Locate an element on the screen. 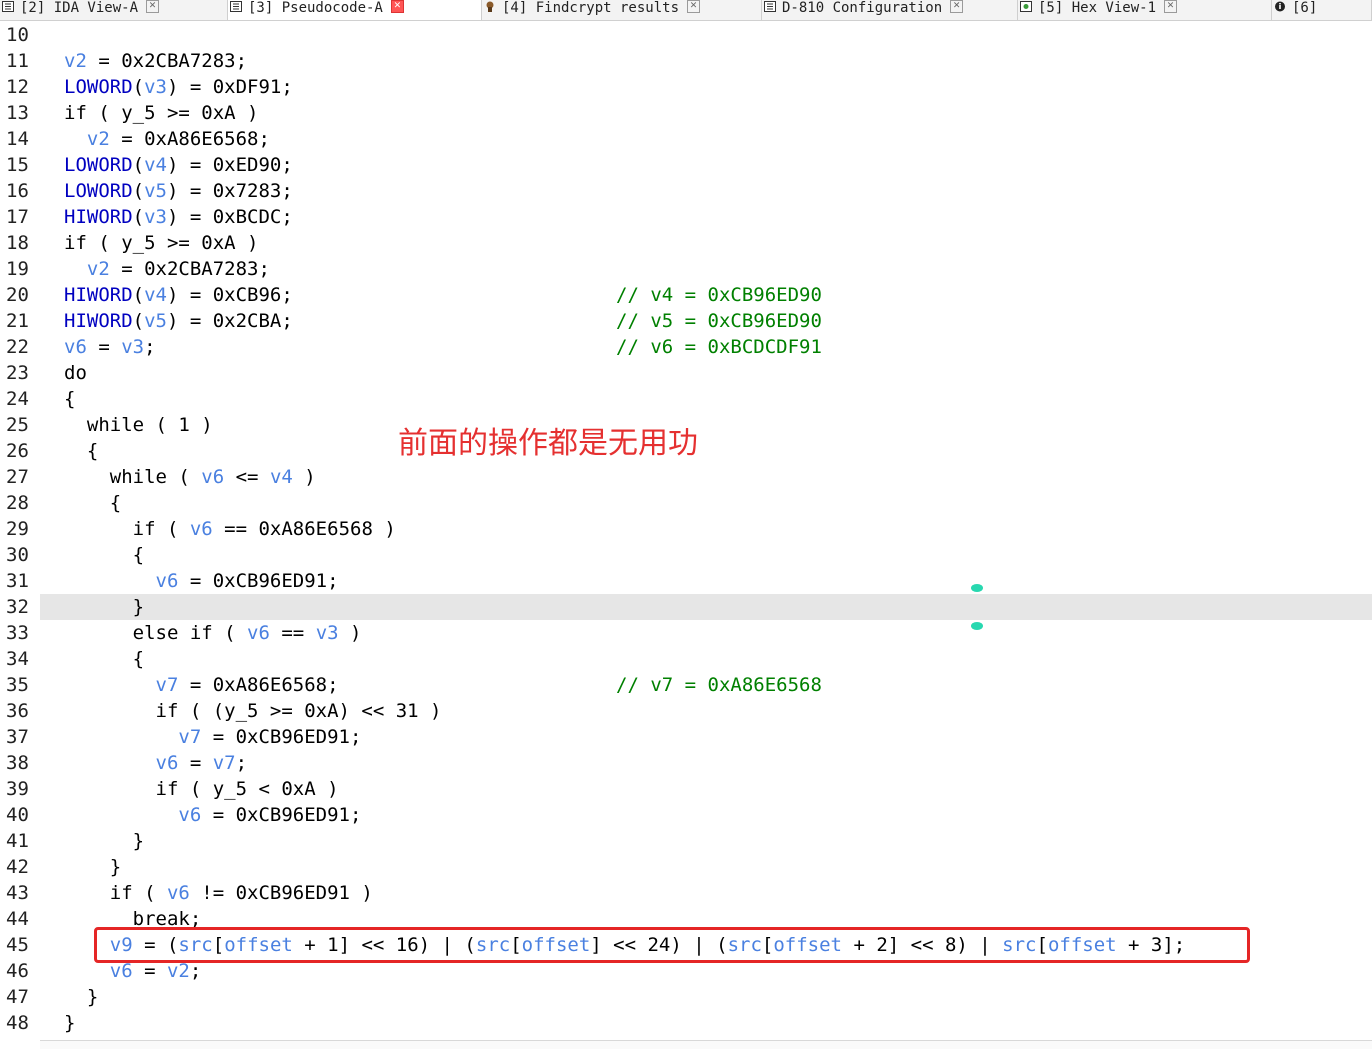 The height and width of the screenshot is (1049, 1372). code-line: 14 v2 = 0xA86E6568; is located at coordinates (686, 139).